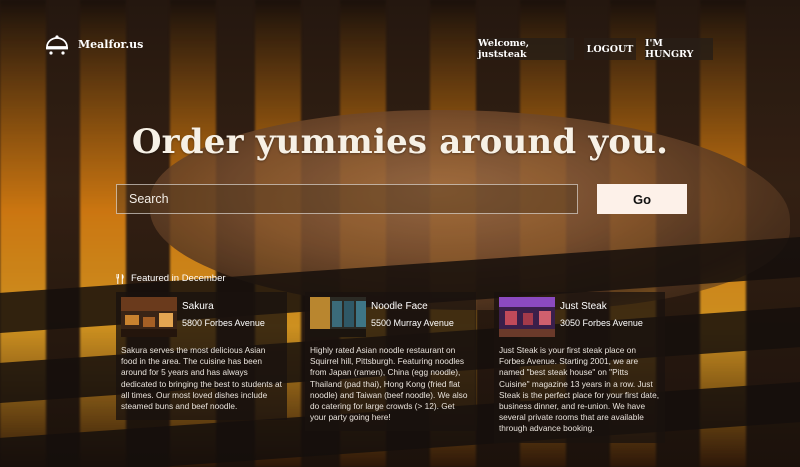  Describe the element at coordinates (679, 49) in the screenshot. I see `im-hungry-button: I'M HUNGRY` at that location.